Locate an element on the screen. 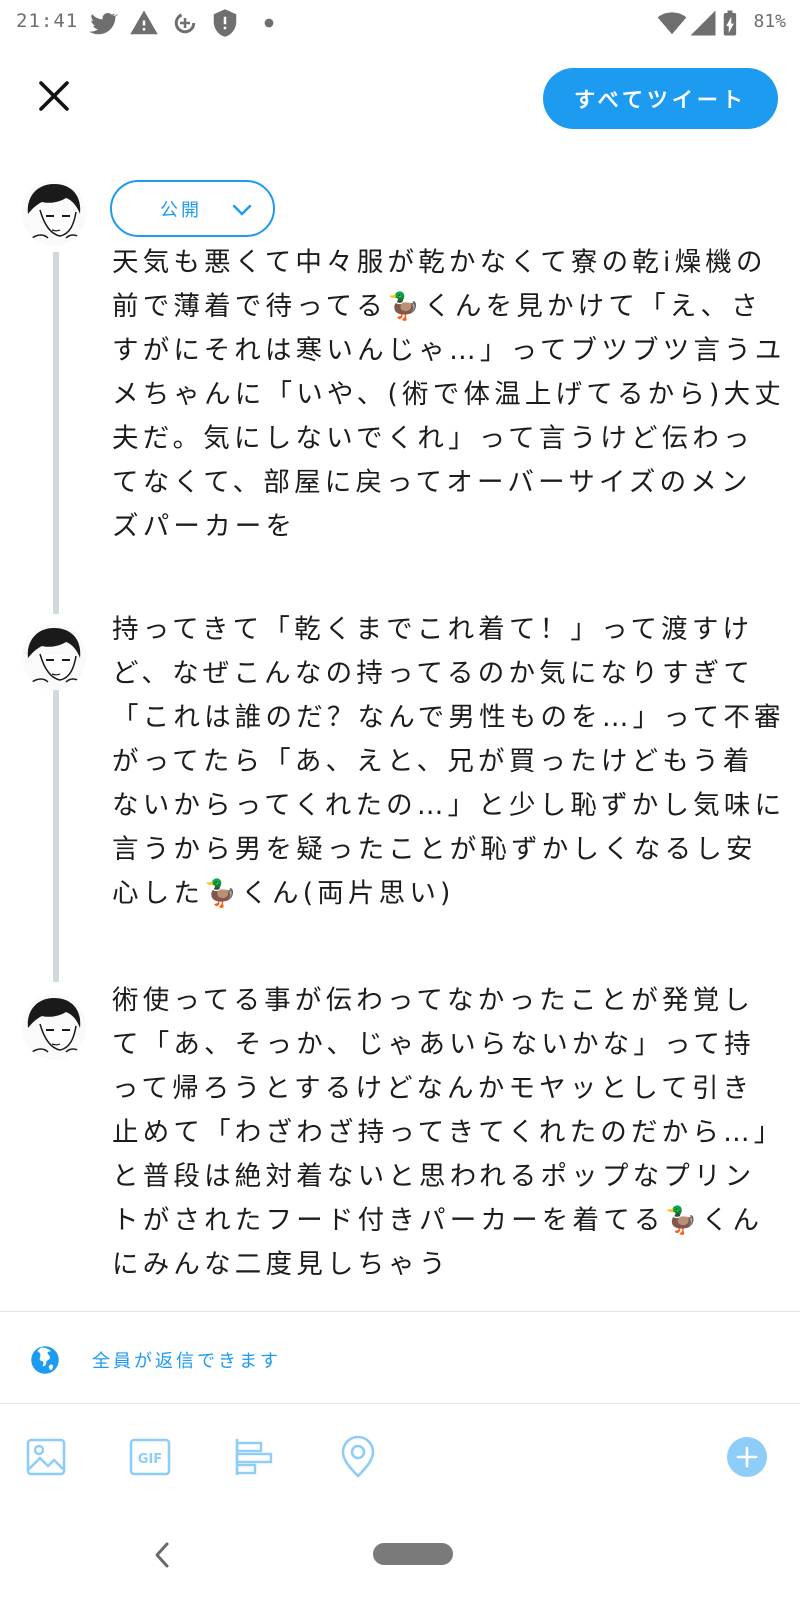 The image size is (800, 1600). cellular-icon is located at coordinates (703, 23).